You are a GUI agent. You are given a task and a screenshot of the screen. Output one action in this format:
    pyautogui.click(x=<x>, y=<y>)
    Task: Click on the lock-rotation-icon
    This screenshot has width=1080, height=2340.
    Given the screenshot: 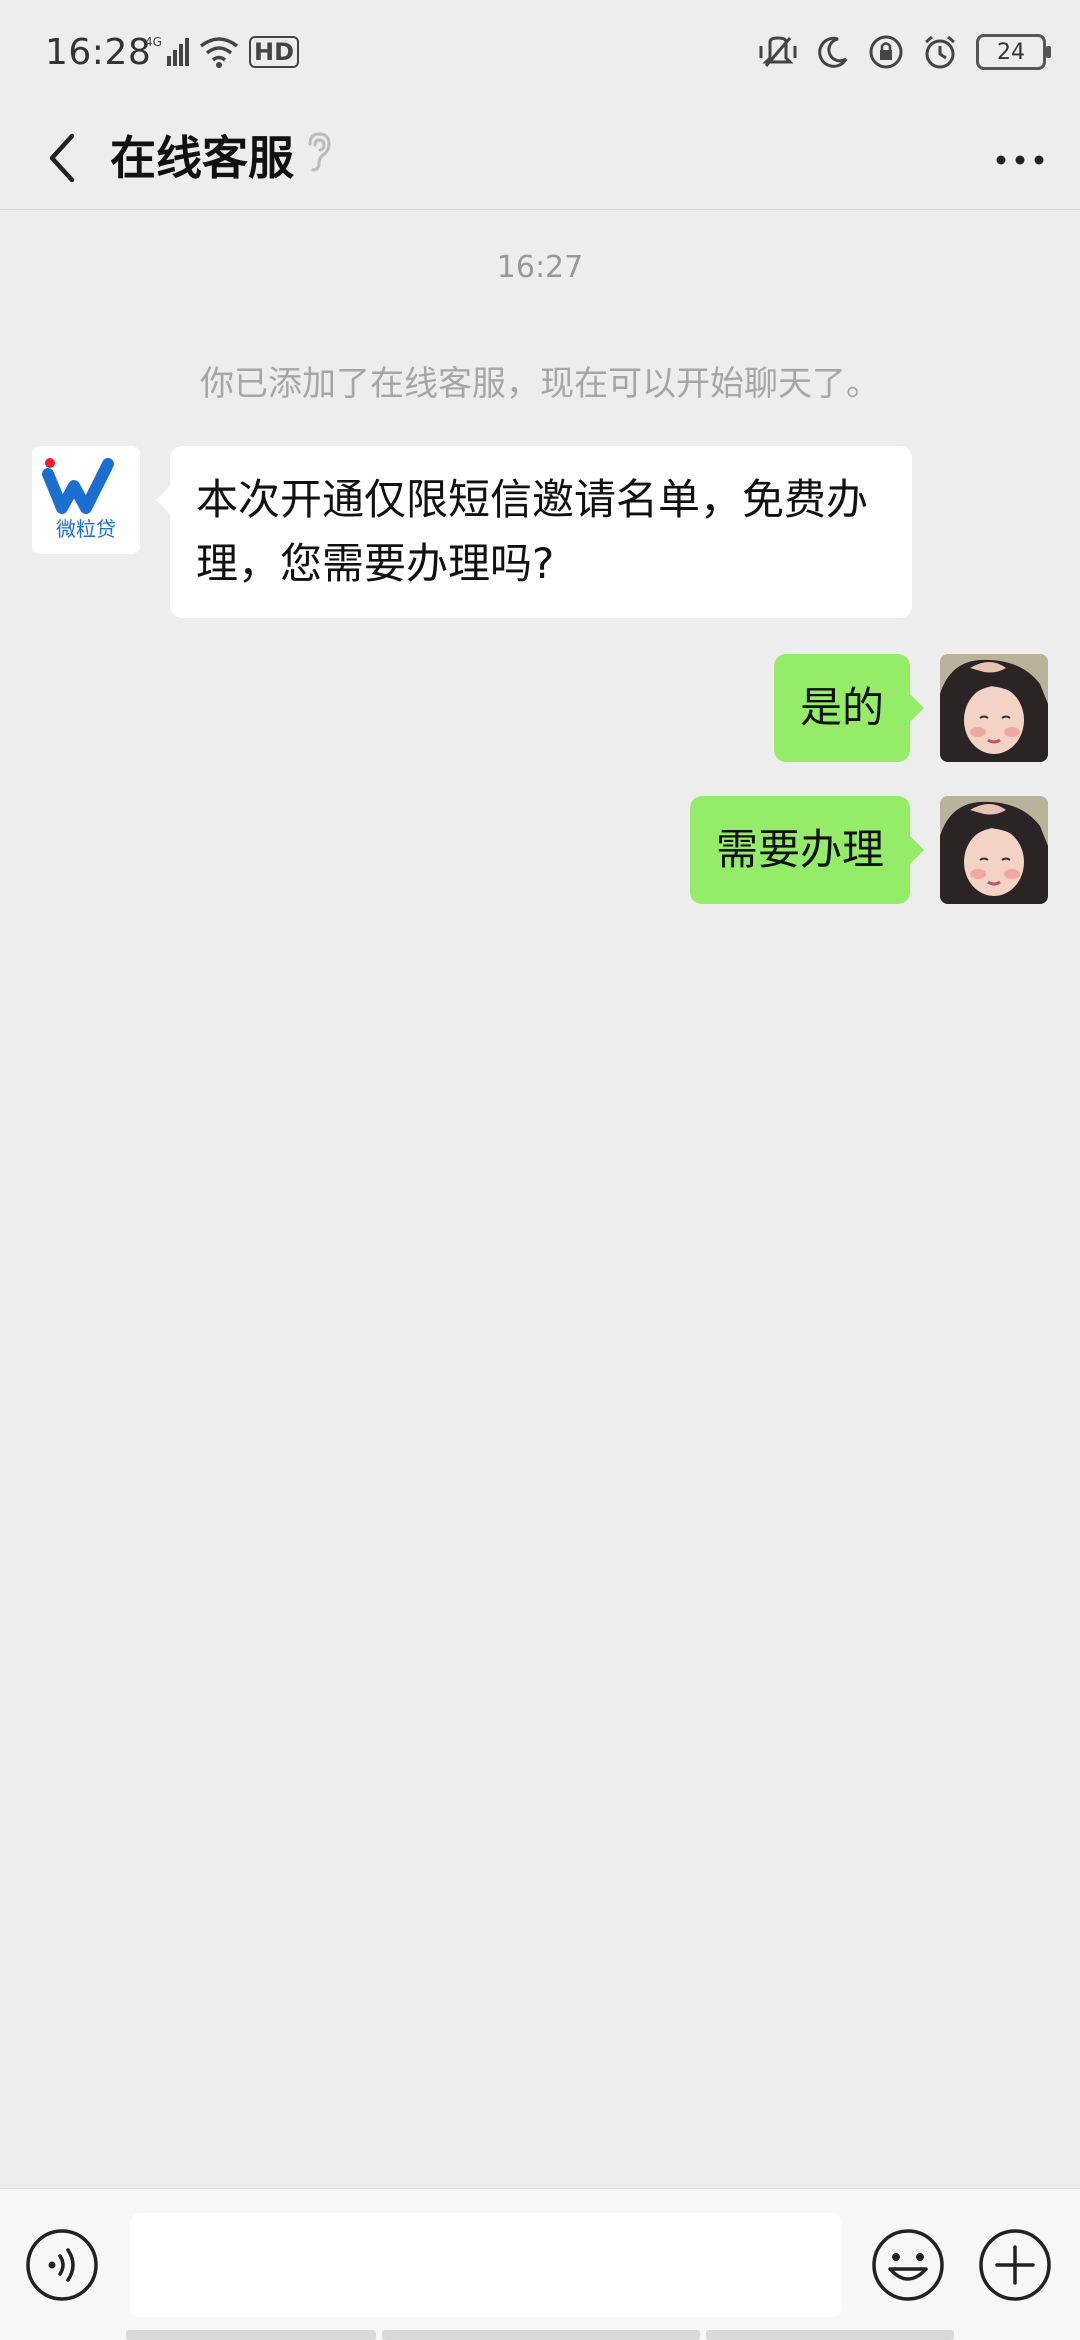 What is the action you would take?
    pyautogui.click(x=886, y=52)
    